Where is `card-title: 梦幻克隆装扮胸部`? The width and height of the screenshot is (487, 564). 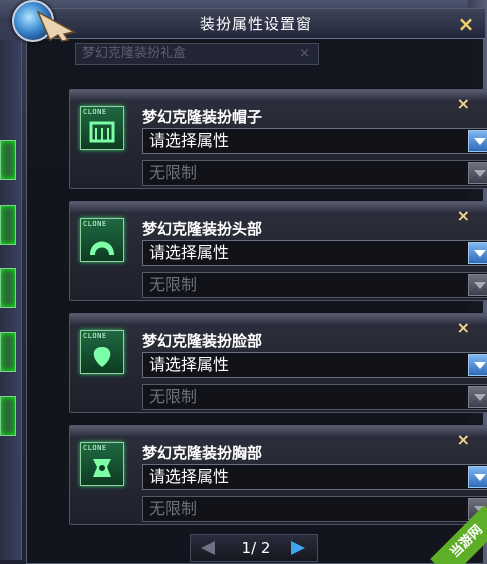 card-title: 梦幻克隆装扮胸部 is located at coordinates (202, 453).